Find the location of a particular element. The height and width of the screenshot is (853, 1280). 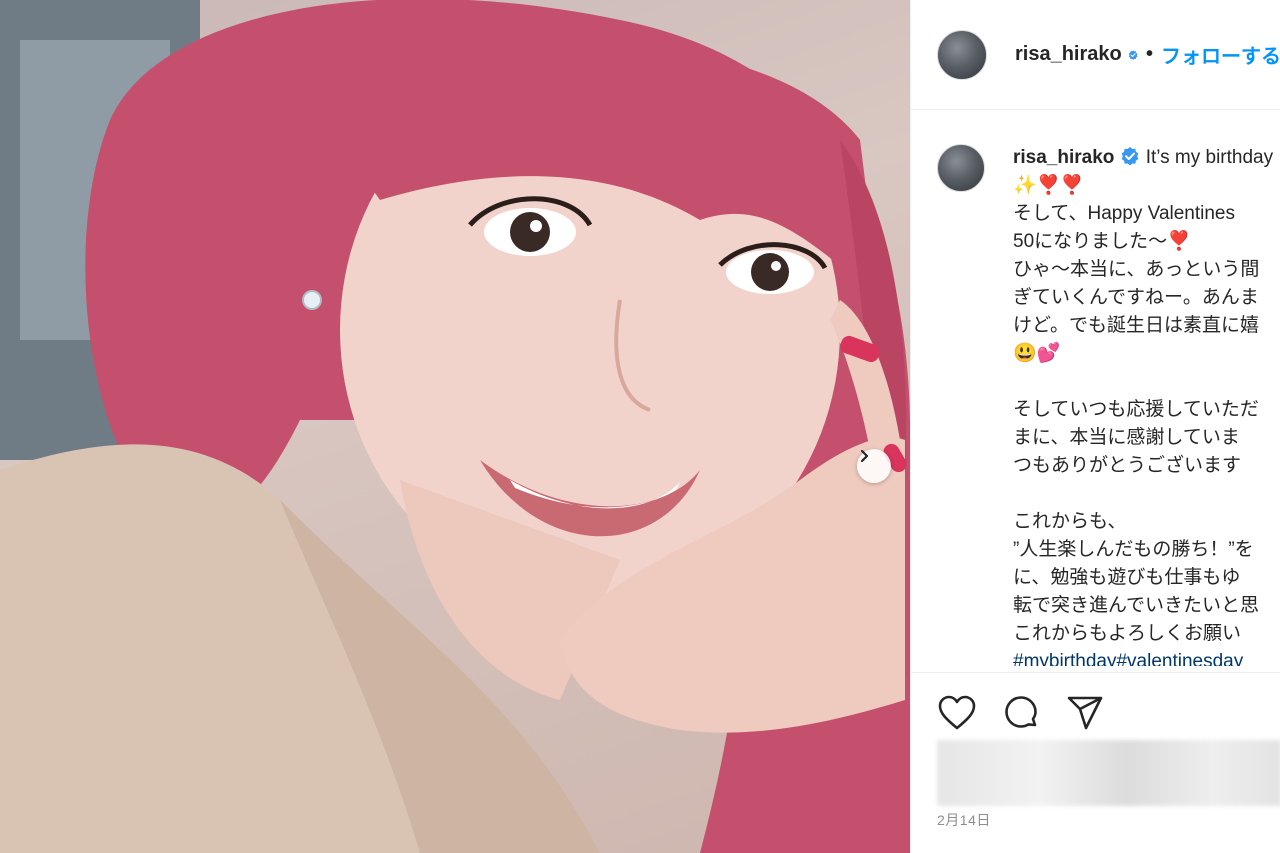

chevron-right-icon is located at coordinates (864, 456).